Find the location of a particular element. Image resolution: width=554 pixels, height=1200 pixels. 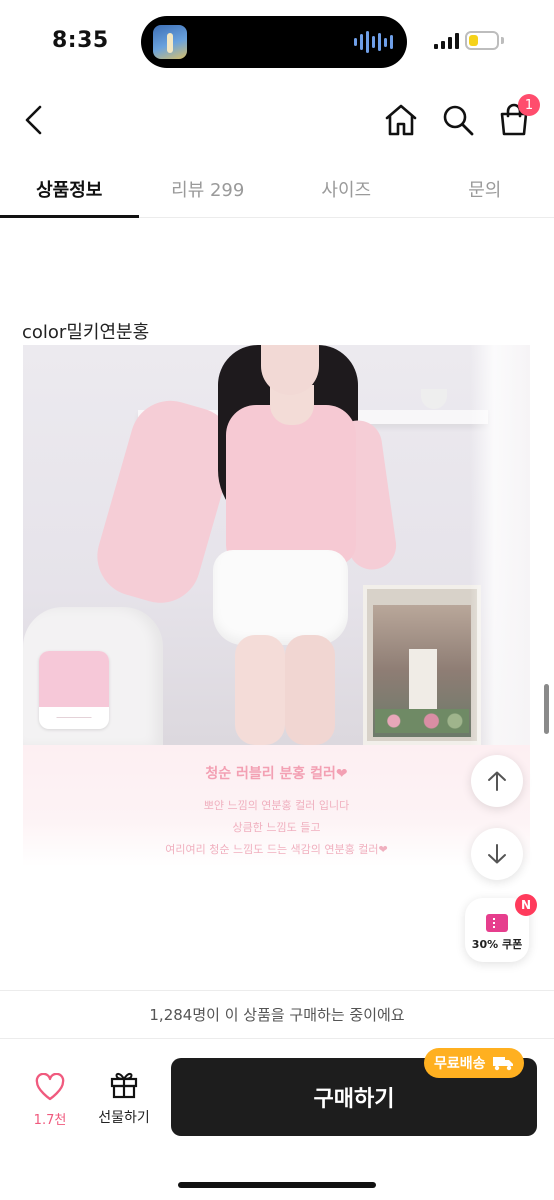

free-shipping-label: 무료배송 is located at coordinates (460, 1064).